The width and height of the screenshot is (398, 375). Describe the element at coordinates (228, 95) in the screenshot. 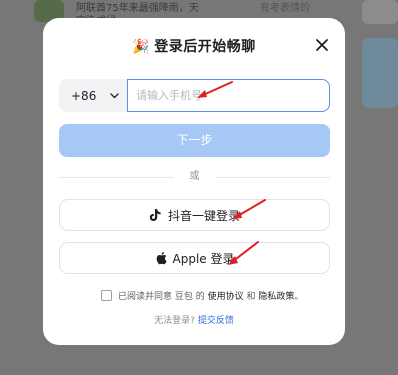

I see `phone-number-input` at that location.